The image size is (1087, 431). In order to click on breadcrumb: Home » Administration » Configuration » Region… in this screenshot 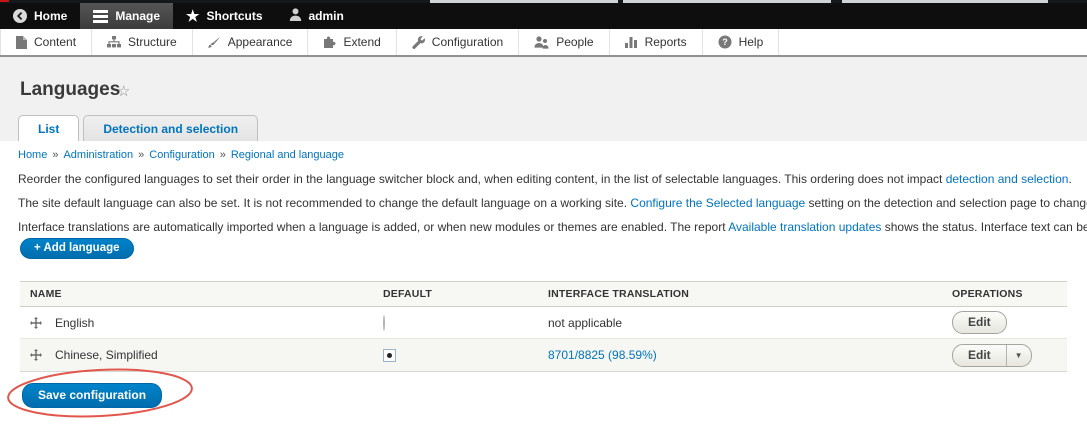, I will do `click(181, 155)`.